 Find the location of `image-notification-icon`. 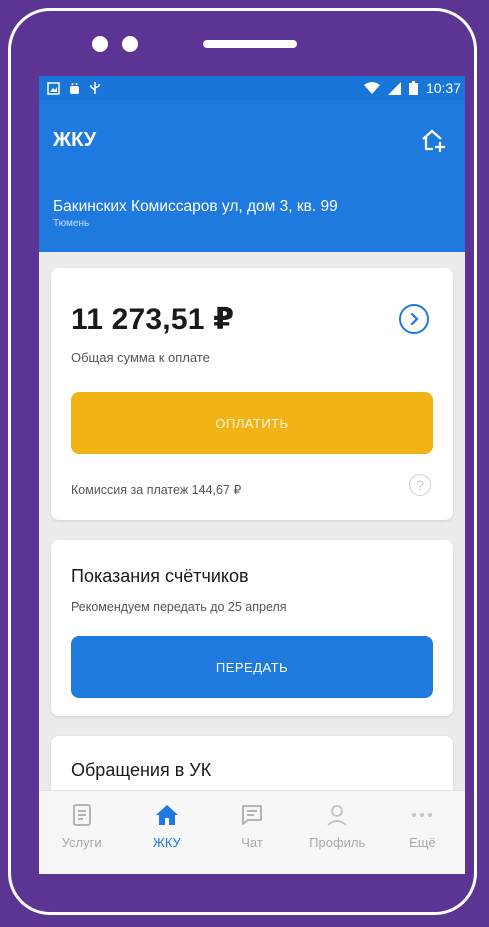

image-notification-icon is located at coordinates (53, 88).